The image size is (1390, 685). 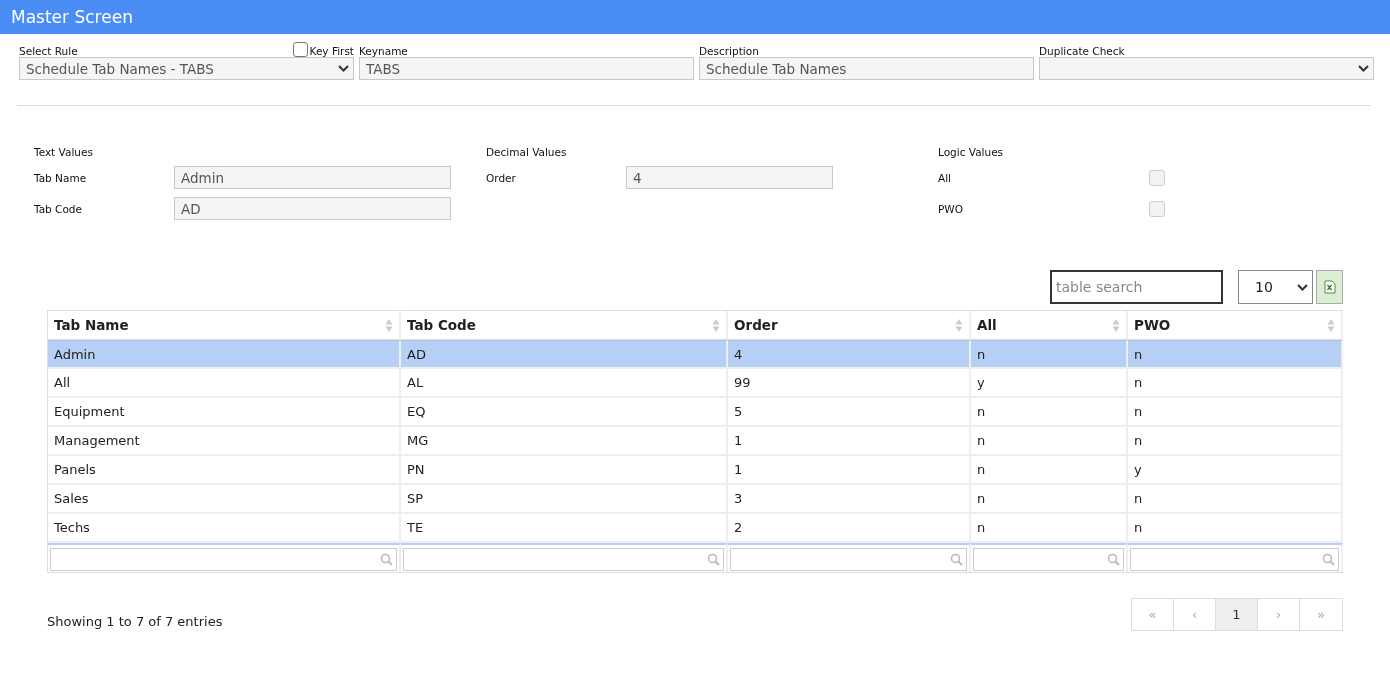 I want to click on spreadsheet-icon, so click(x=1329, y=287).